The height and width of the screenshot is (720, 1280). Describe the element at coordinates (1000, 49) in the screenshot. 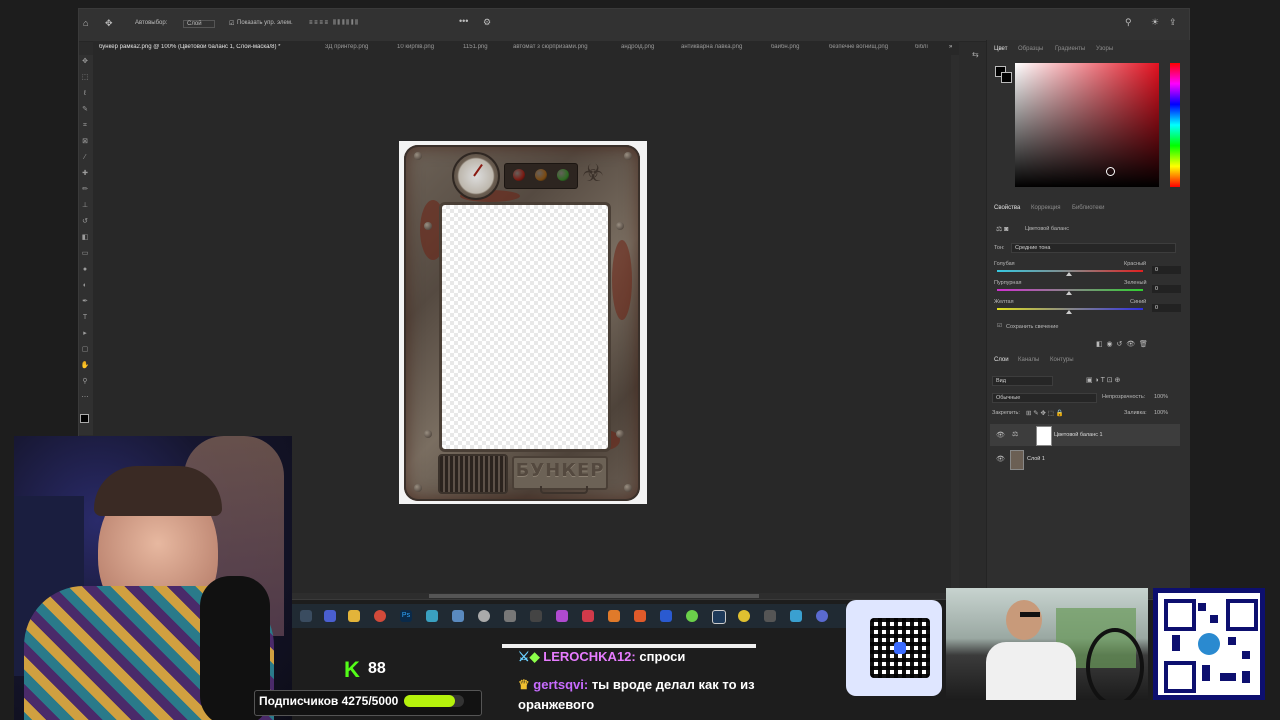

I see `tab-color: Цвет` at that location.